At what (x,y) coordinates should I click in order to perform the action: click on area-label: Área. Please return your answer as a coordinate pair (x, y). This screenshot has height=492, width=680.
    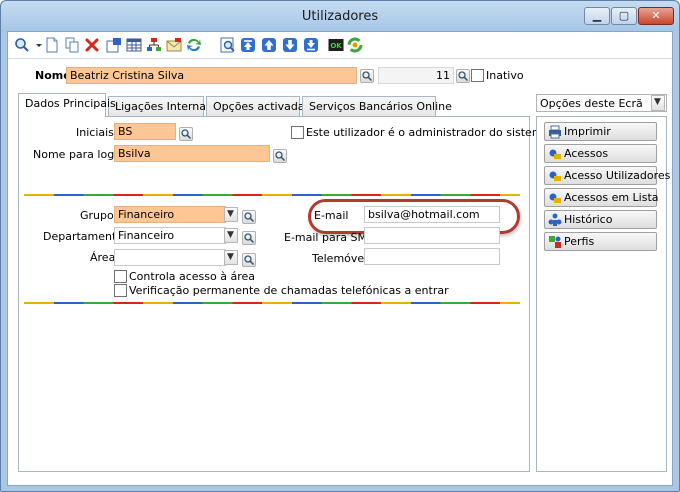
    Looking at the image, I should click on (103, 257).